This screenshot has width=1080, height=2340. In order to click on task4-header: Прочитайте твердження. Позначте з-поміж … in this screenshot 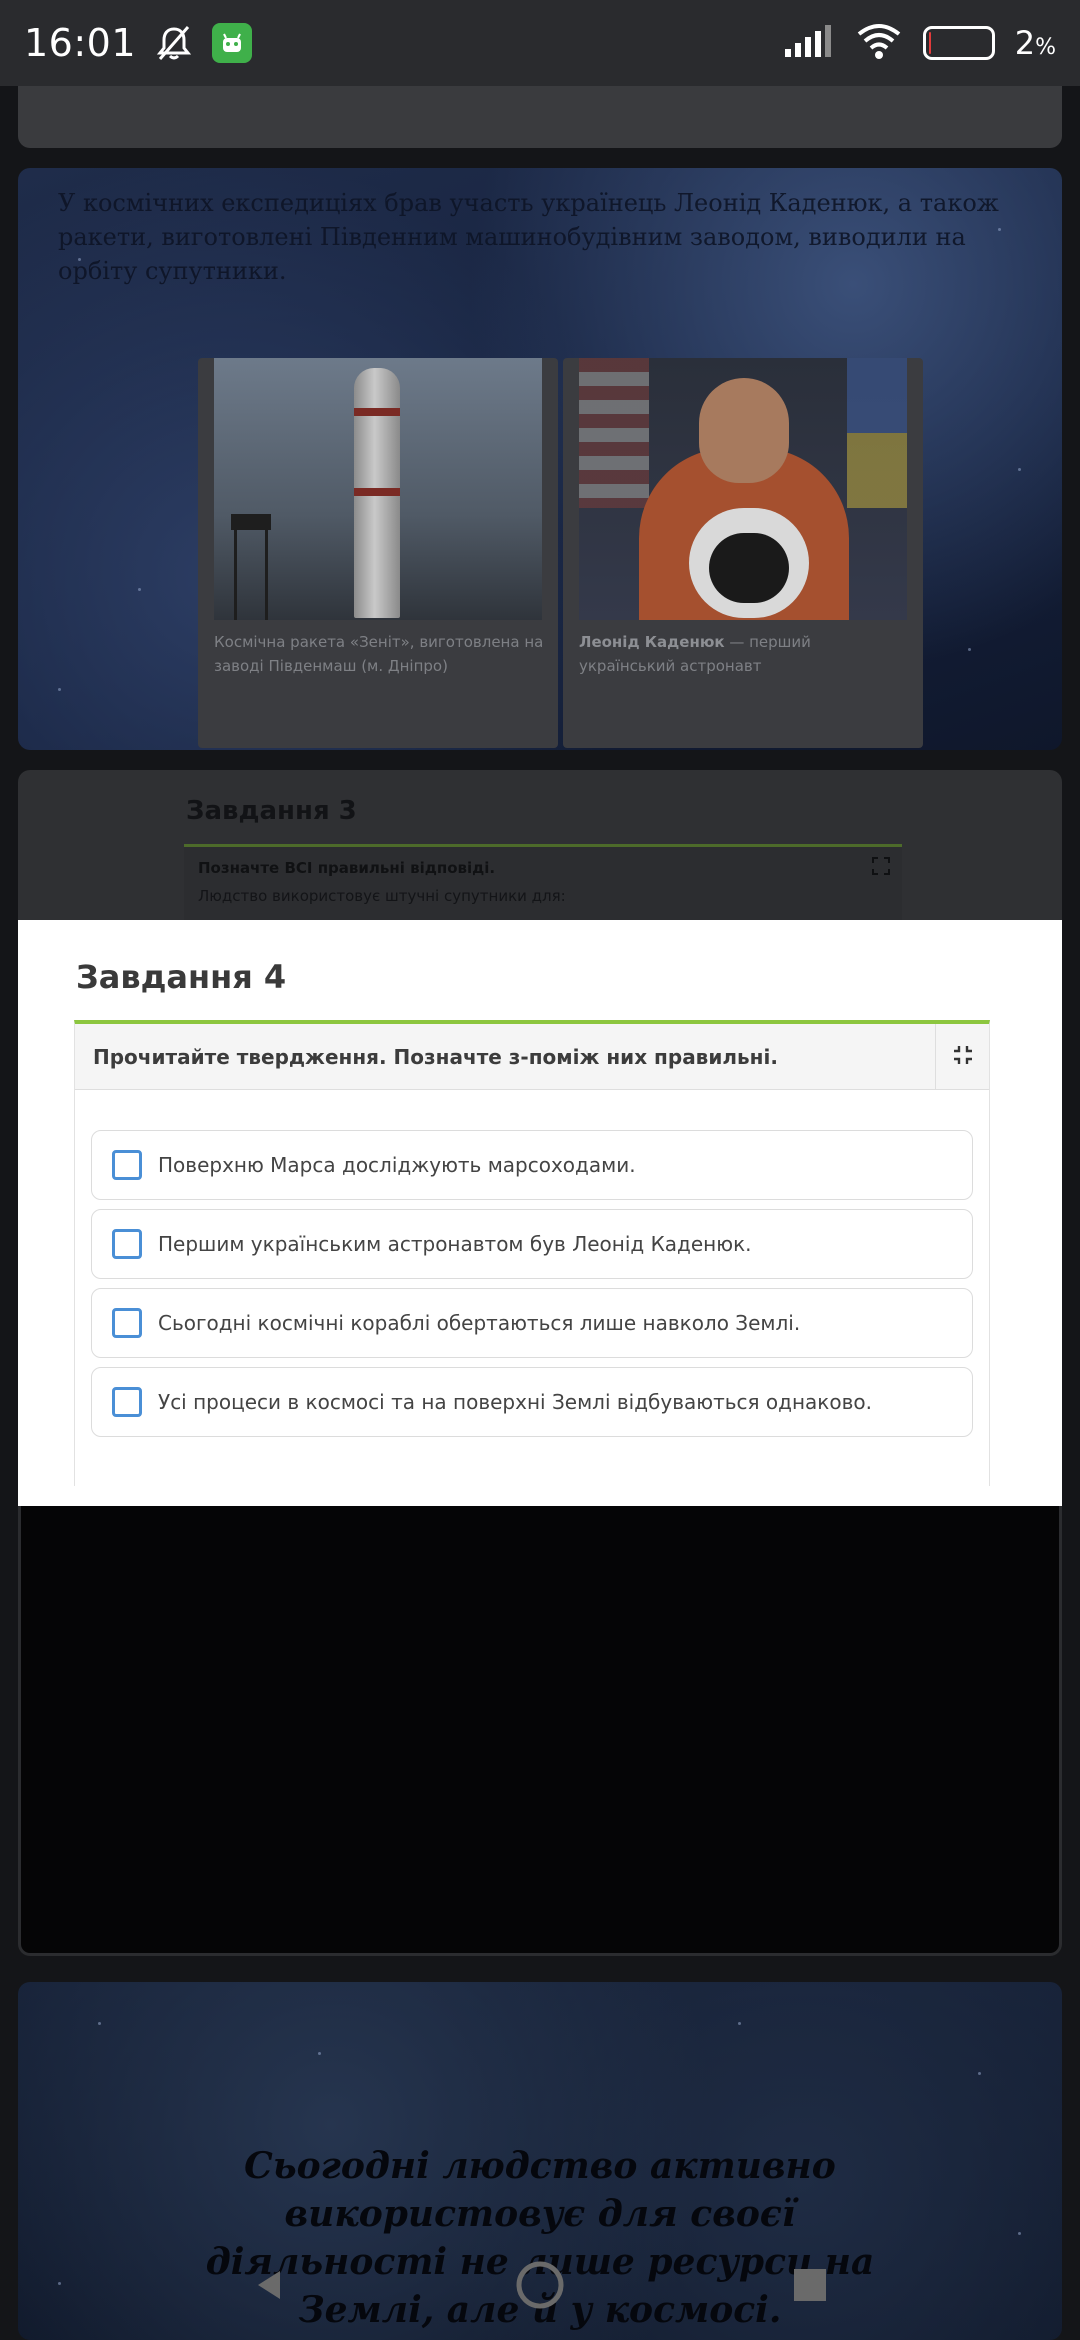, I will do `click(532, 1057)`.